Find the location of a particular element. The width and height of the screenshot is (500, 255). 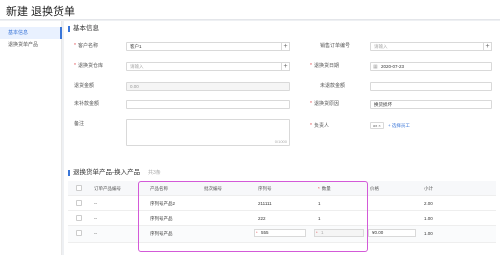

date-field-value: 2020-07-23 is located at coordinates (393, 66).